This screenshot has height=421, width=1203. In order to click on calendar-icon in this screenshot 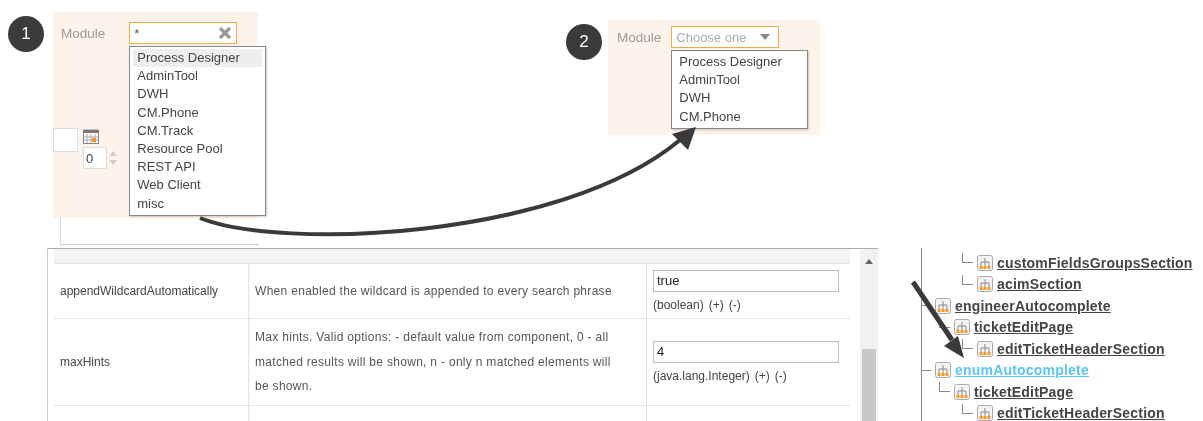, I will do `click(91, 136)`.